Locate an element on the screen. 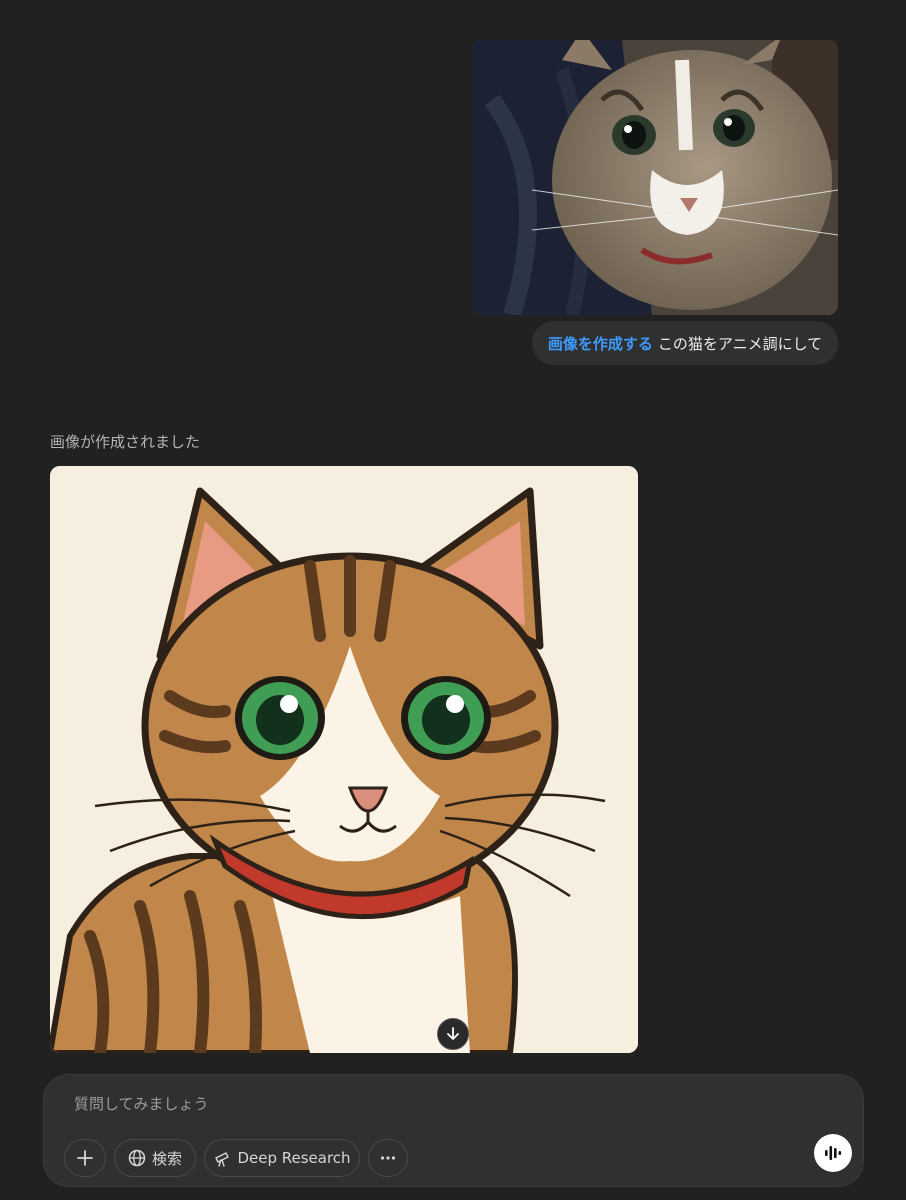  user-attached-photo is located at coordinates (655, 177).